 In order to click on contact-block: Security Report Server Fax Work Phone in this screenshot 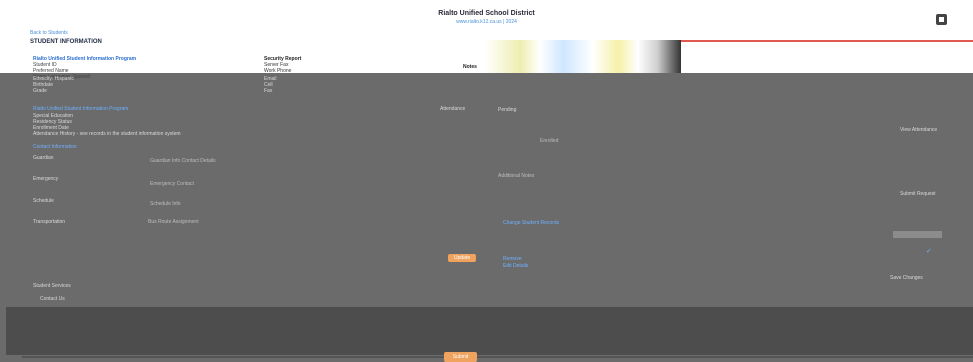, I will do `click(282, 65)`.